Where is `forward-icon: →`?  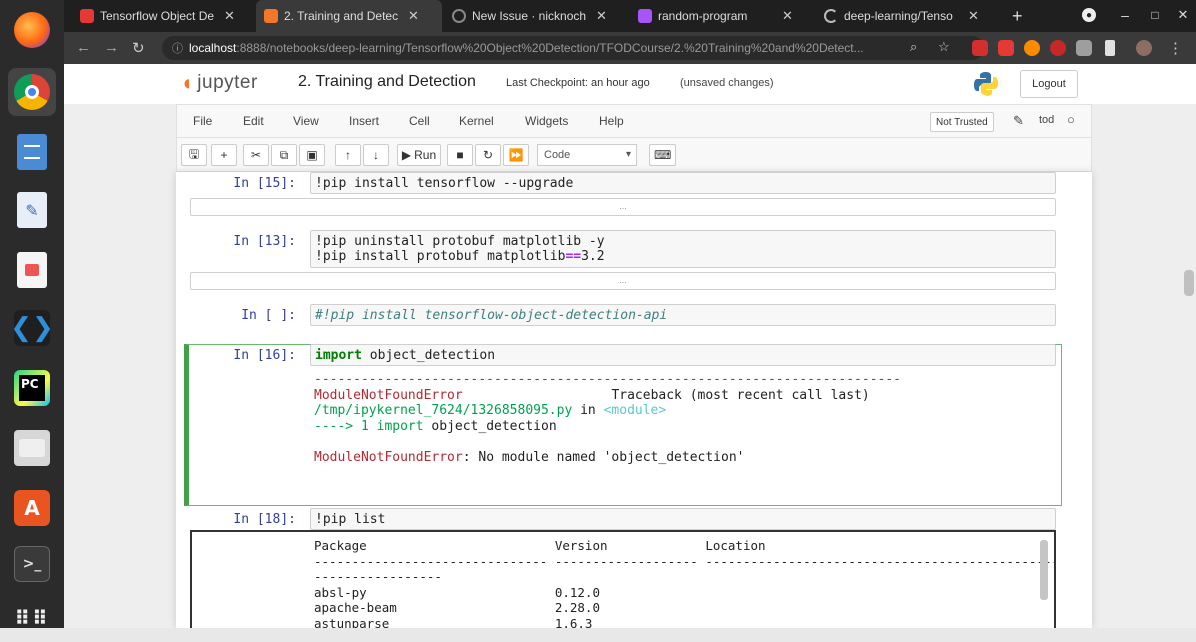
forward-icon: → is located at coordinates (111, 47).